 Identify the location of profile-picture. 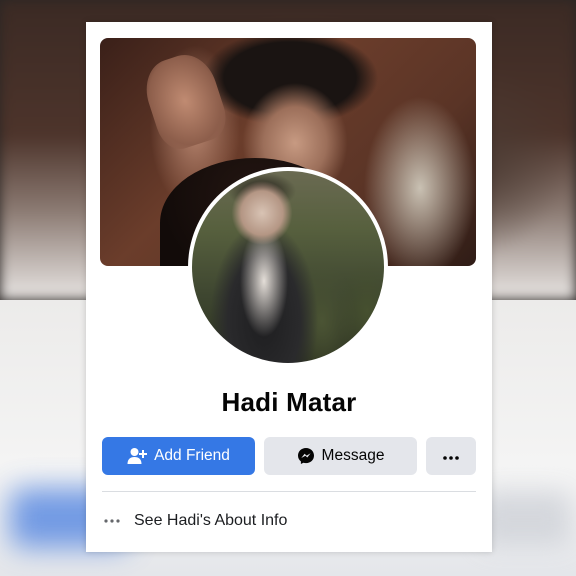
(288, 267).